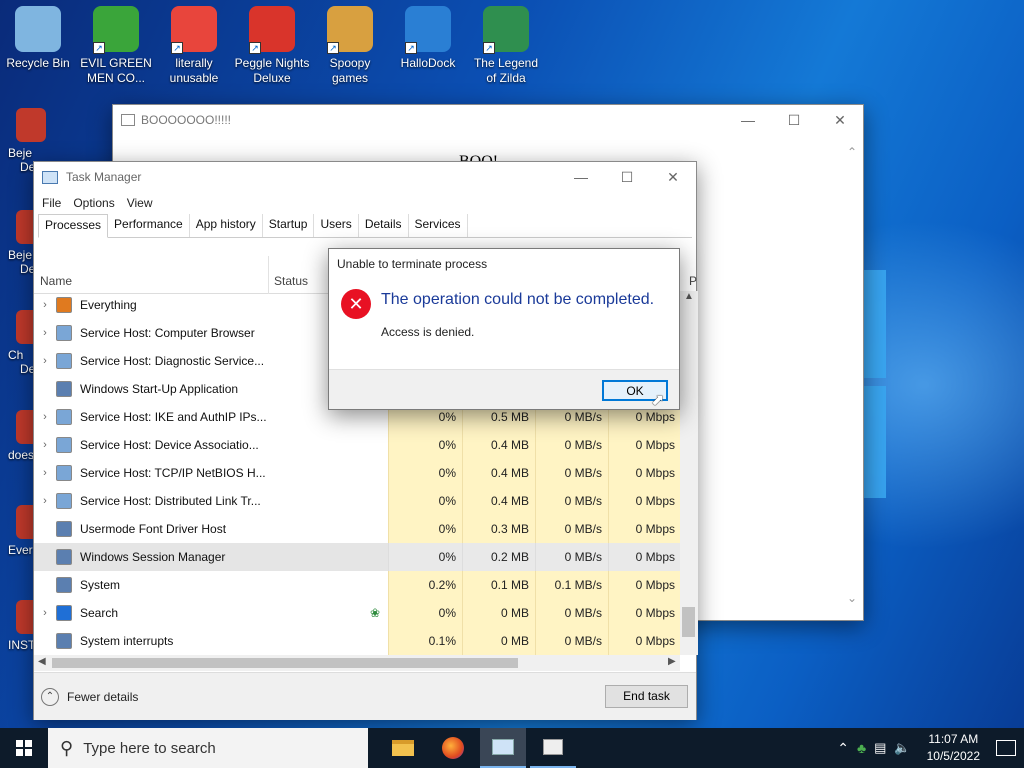  I want to click on scroll-up-icon: ⌃, so click(852, 152).